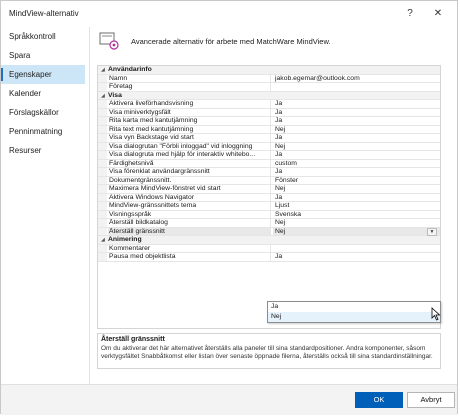 The height and width of the screenshot is (416, 460). Describe the element at coordinates (354, 307) in the screenshot. I see `dropdown-option-ja: Ja` at that location.